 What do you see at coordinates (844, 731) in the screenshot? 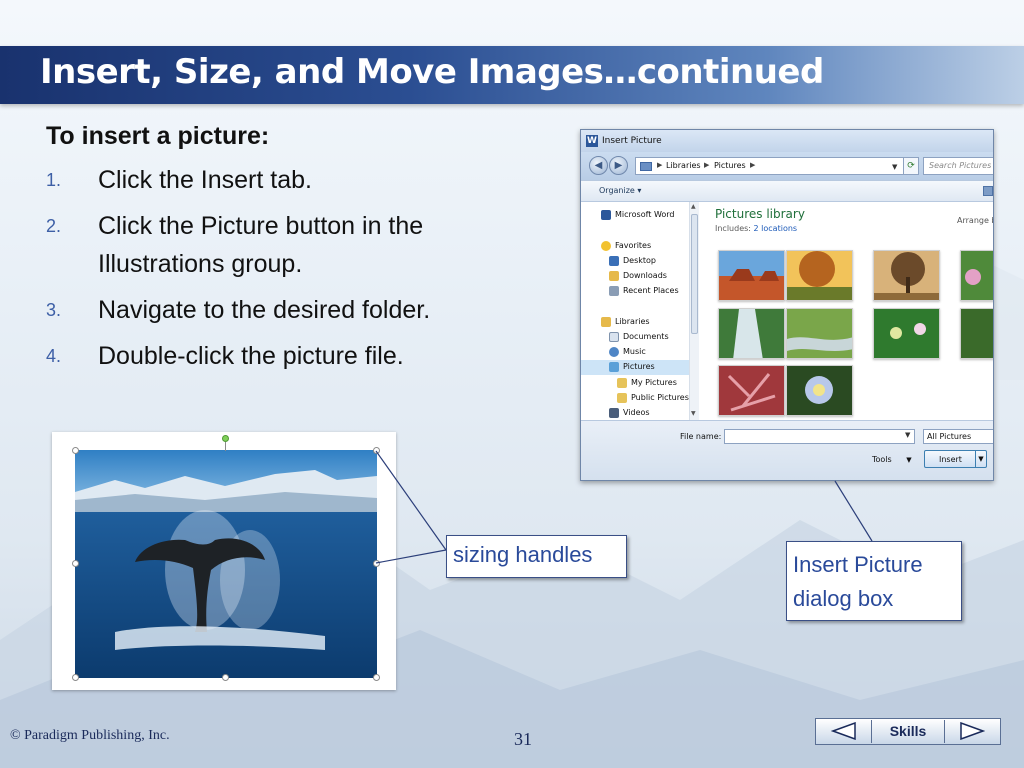
I see `previous-slide-button` at bounding box center [844, 731].